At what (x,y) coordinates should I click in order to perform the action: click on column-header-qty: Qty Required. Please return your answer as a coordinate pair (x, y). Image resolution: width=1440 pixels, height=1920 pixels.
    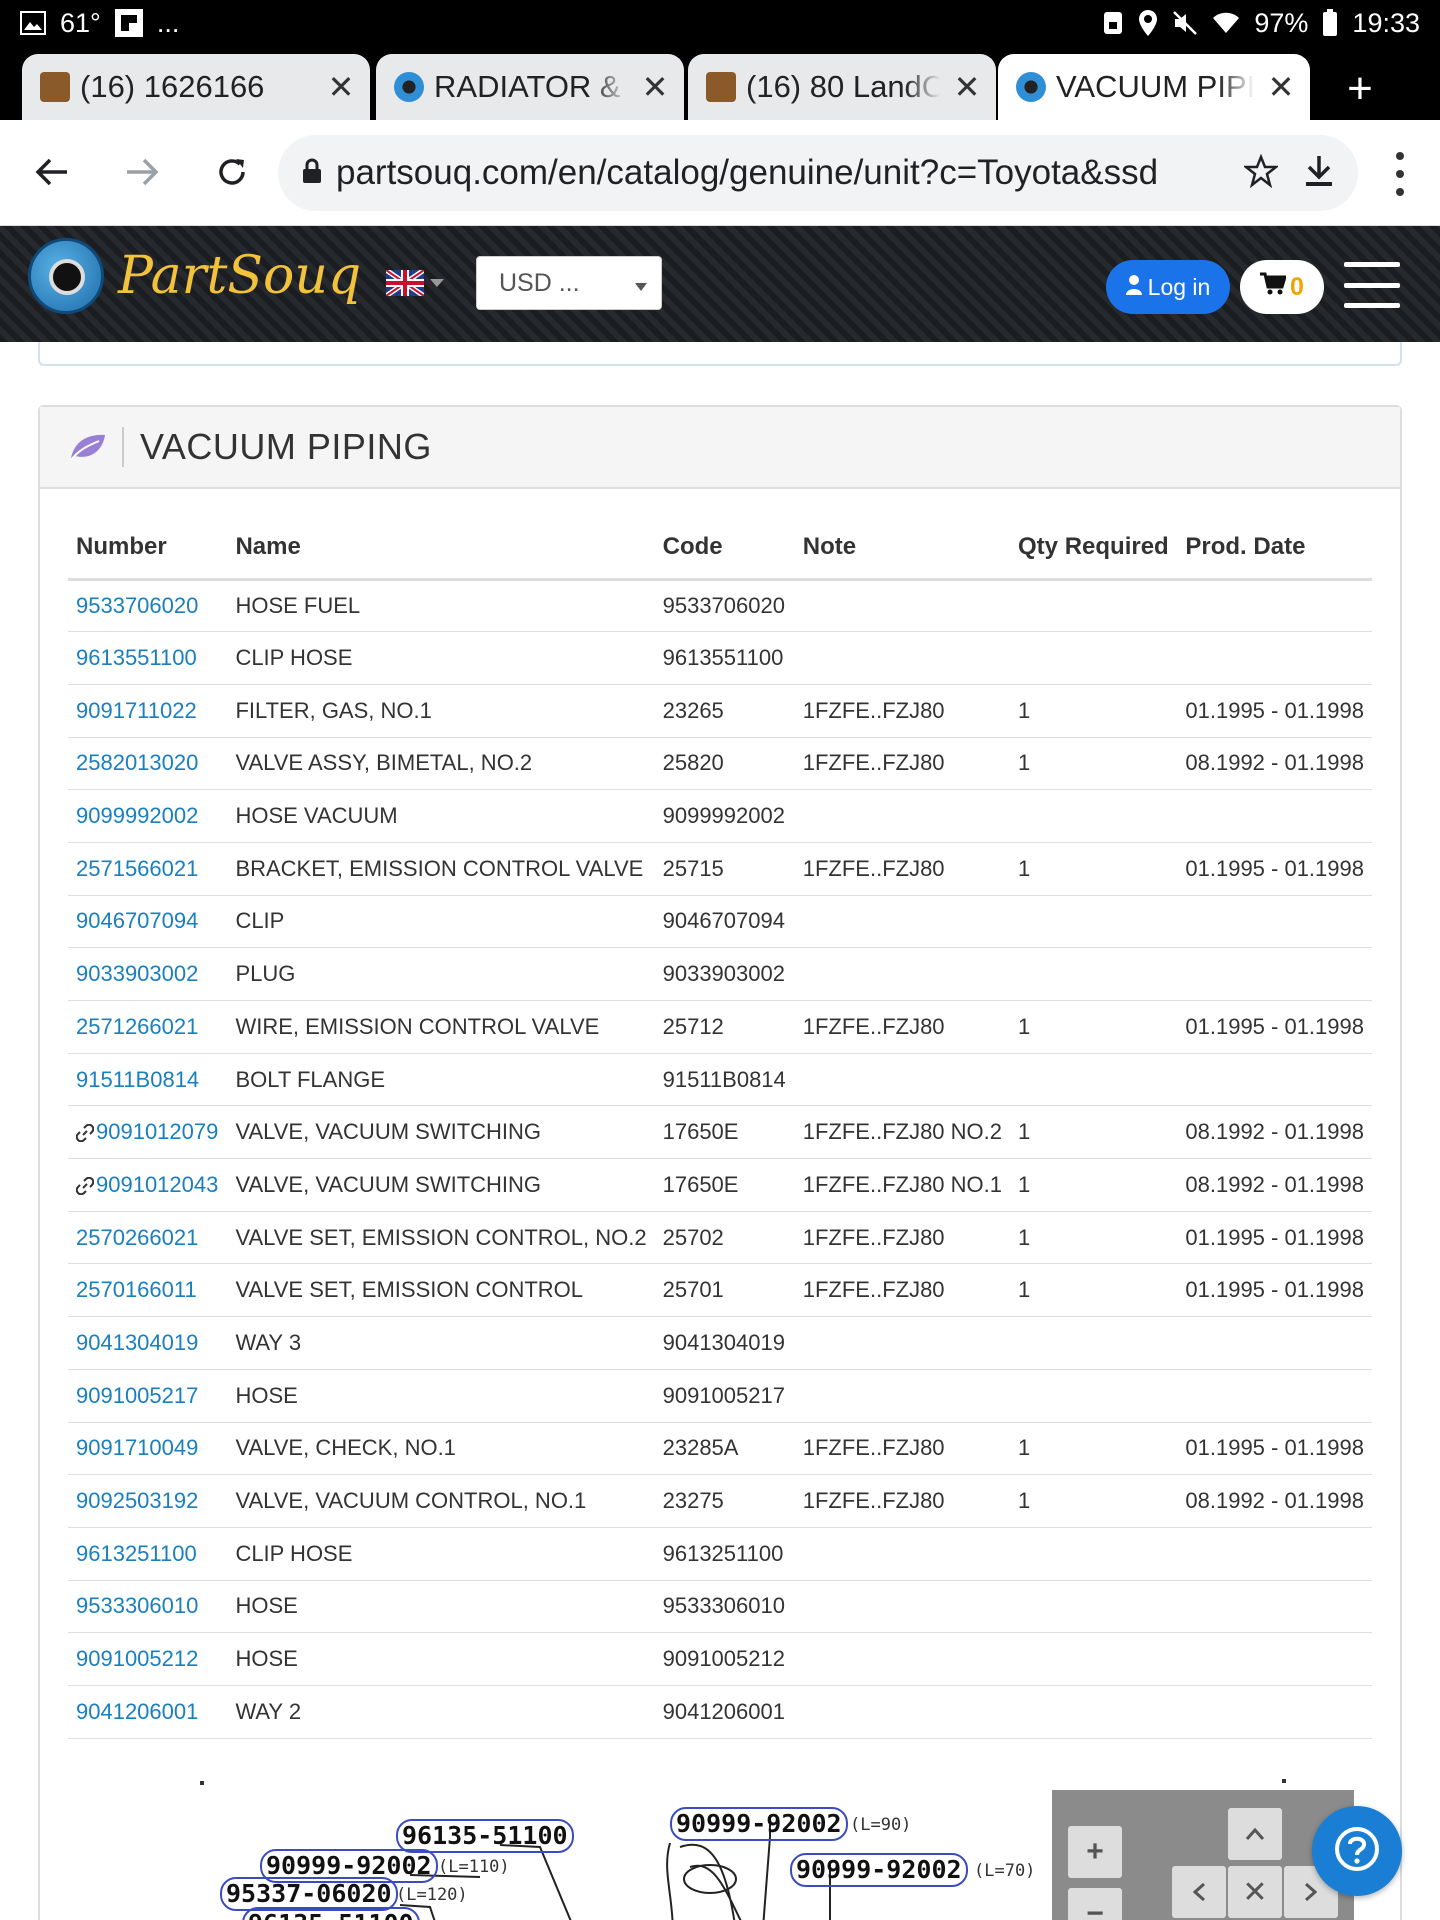
    Looking at the image, I should click on (1094, 549).